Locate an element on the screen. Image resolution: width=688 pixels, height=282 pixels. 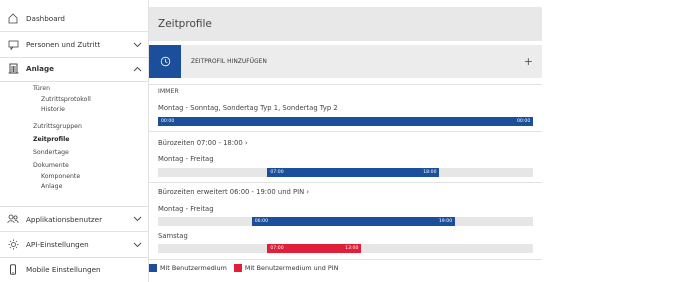
profile-name: Bürozeiten 07:00 - 18:00 is located at coordinates (200, 143).